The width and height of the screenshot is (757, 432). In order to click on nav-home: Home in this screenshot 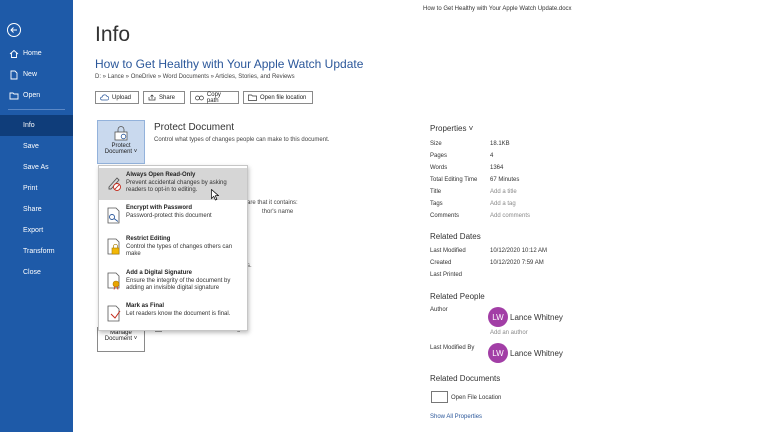, I will do `click(36, 53)`.